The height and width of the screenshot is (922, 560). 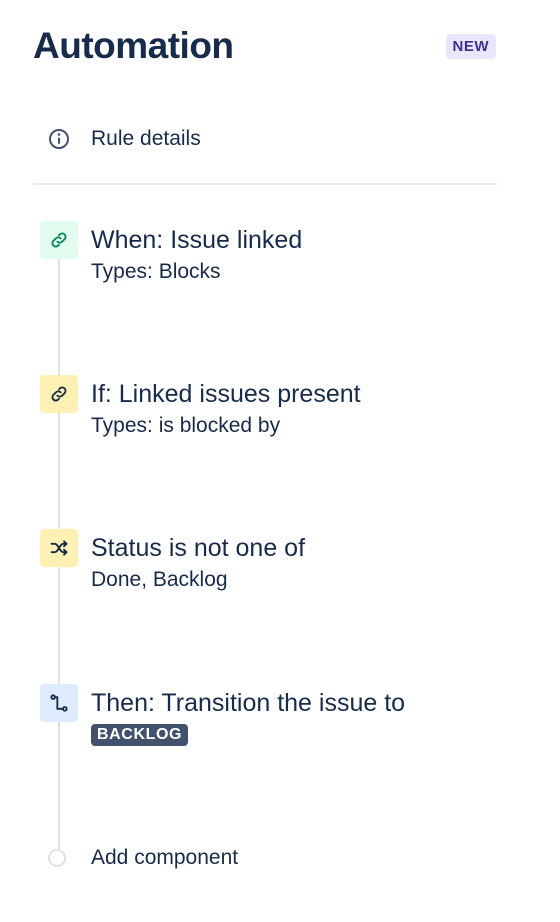 I want to click on step-heading: Status is not one of, so click(x=198, y=548).